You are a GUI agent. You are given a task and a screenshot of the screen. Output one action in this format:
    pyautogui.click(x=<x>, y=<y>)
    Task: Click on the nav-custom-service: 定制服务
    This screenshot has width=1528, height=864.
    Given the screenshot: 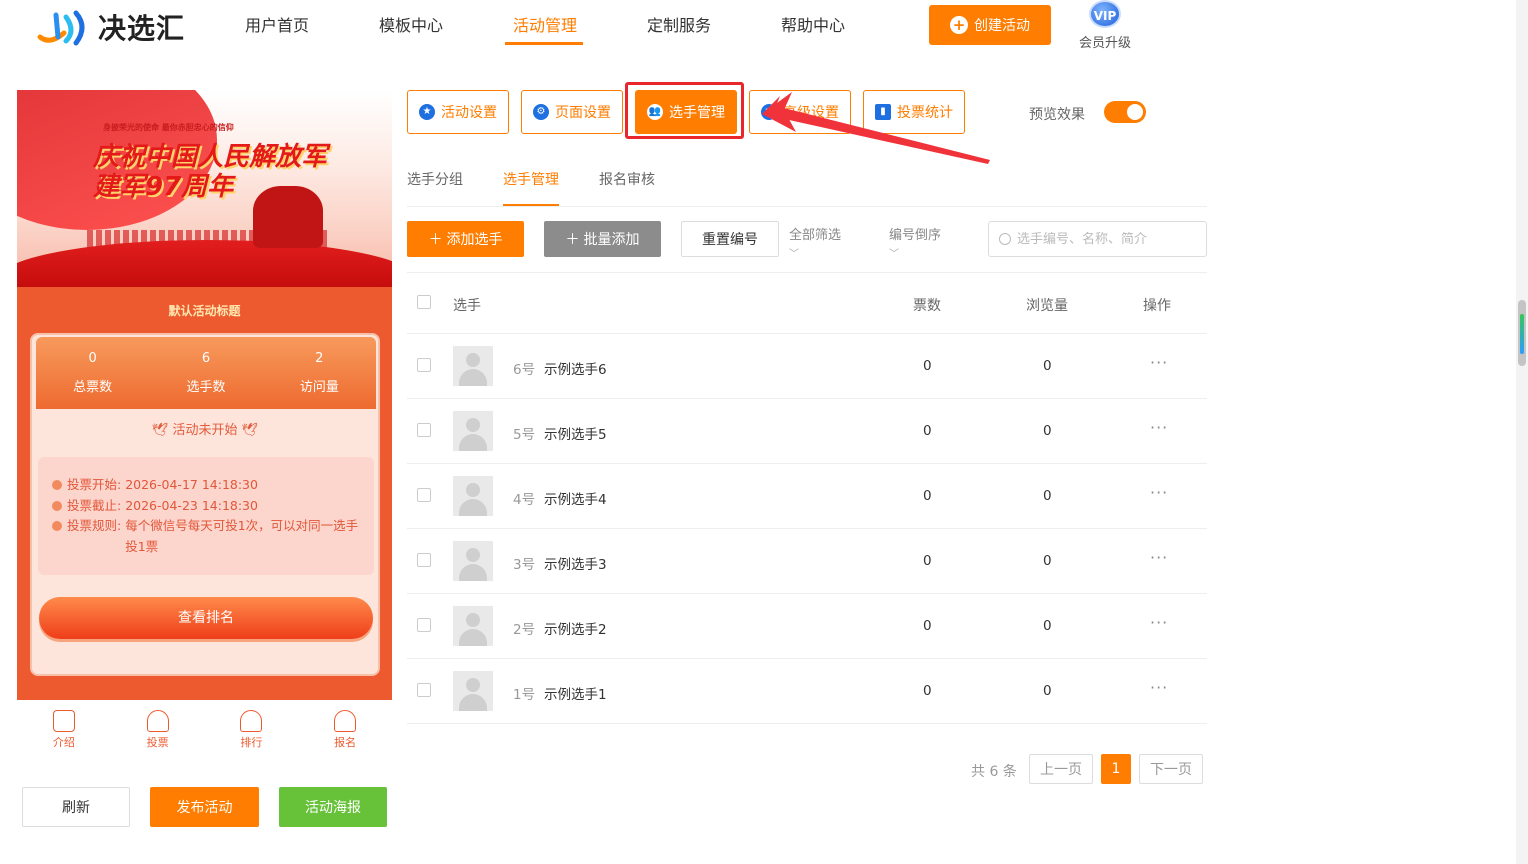 What is the action you would take?
    pyautogui.click(x=679, y=26)
    